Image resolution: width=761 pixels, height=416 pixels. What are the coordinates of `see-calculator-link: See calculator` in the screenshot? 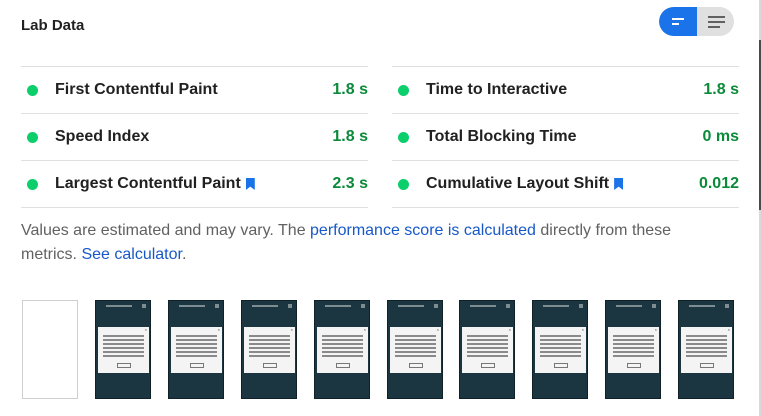 It's located at (131, 254).